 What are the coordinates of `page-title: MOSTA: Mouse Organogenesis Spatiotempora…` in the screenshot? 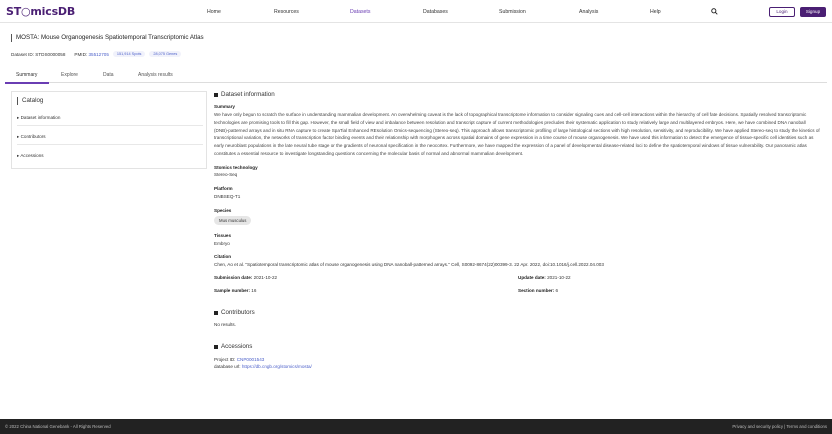 It's located at (107, 38).